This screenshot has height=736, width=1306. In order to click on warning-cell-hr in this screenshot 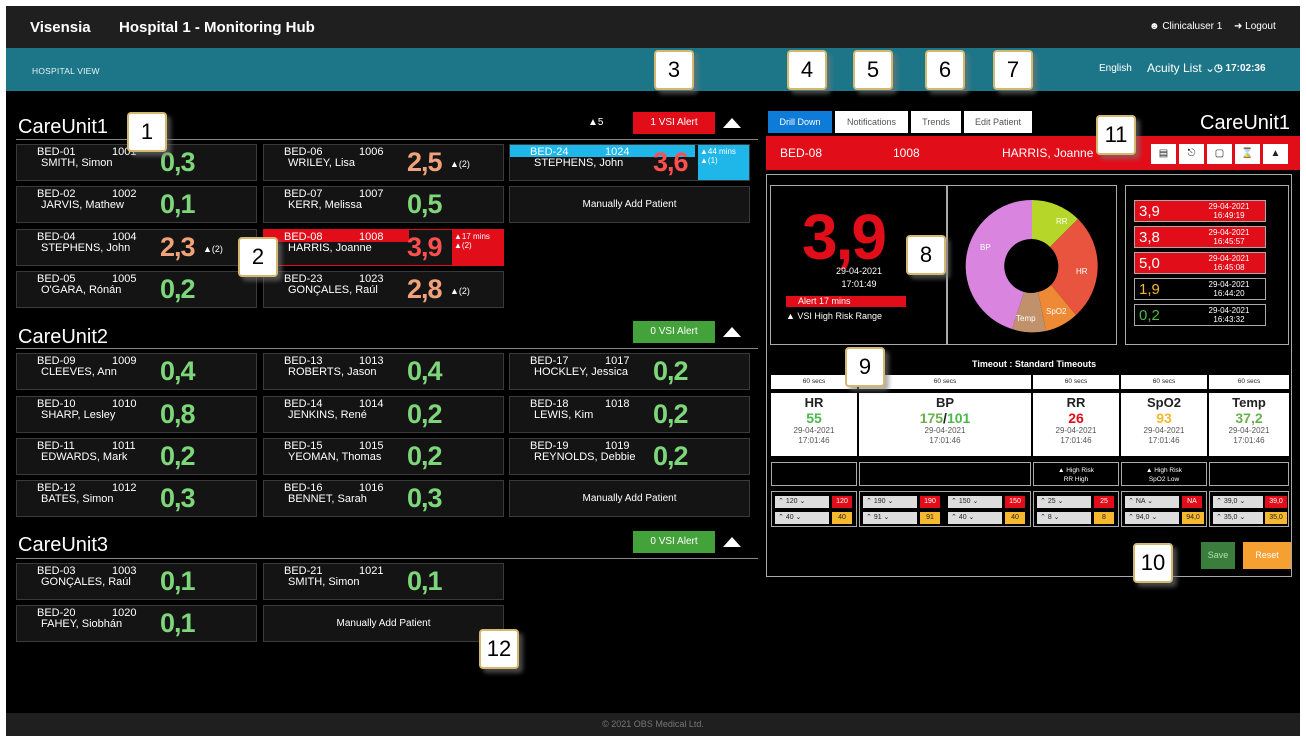, I will do `click(814, 474)`.